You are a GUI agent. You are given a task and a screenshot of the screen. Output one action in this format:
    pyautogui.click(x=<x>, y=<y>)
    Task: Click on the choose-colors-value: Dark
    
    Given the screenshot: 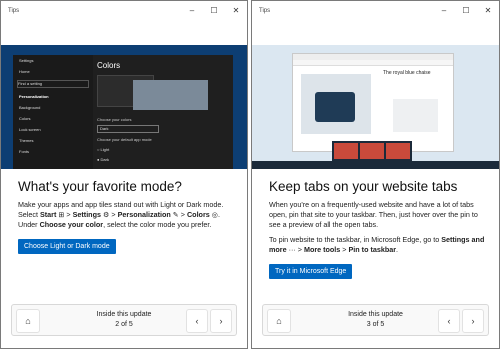 What is the action you would take?
    pyautogui.click(x=104, y=128)
    